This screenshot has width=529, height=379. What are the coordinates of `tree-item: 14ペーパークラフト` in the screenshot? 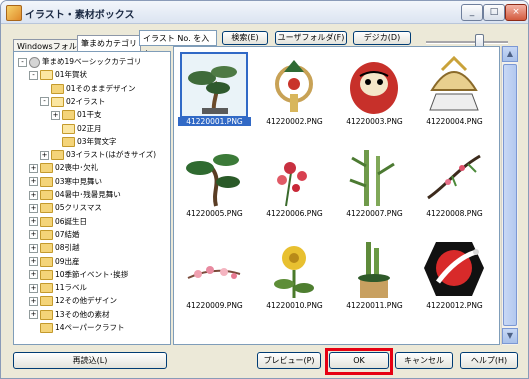 It's located at (76, 327).